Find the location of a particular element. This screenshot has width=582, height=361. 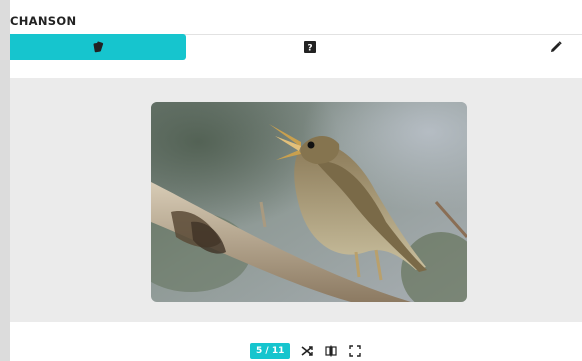

help-icon: ? is located at coordinates (310, 47).